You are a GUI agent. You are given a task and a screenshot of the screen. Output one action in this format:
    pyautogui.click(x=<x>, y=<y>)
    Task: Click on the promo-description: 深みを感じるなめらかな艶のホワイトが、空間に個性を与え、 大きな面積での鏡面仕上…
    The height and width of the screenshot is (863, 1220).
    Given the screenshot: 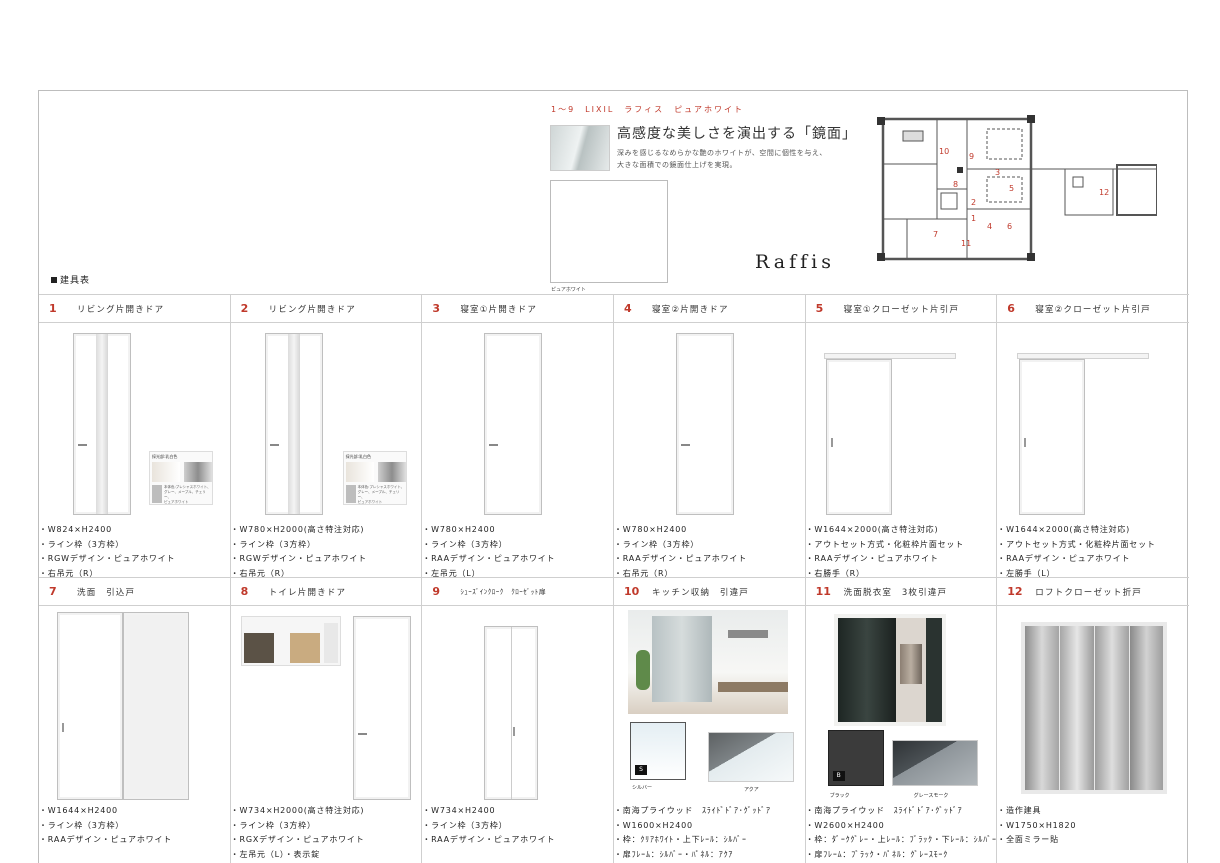 What is the action you would take?
    pyautogui.click(x=722, y=159)
    